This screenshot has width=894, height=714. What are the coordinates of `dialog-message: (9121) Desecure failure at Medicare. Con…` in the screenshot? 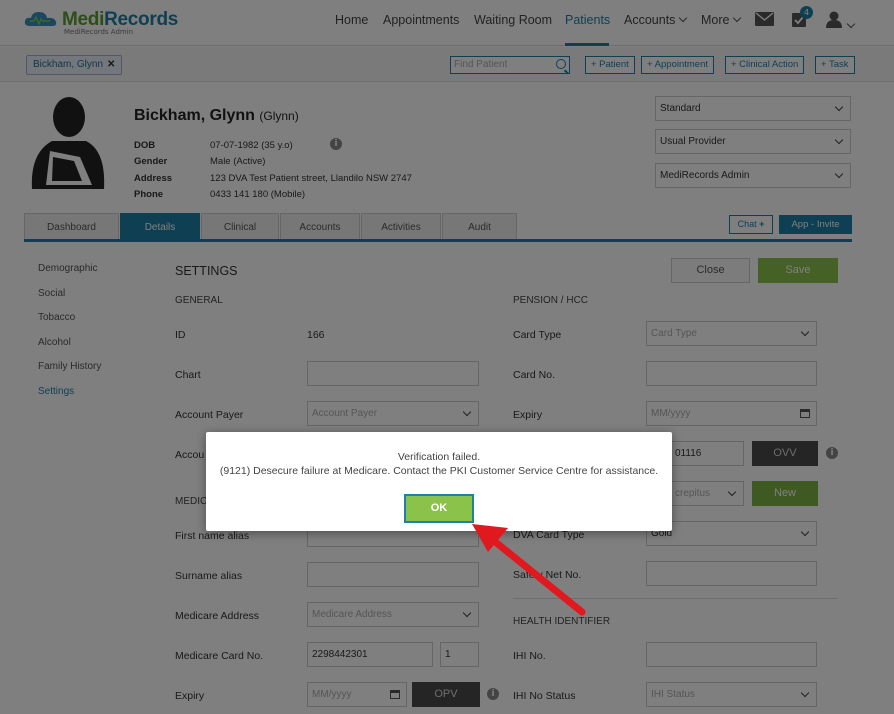 It's located at (439, 471).